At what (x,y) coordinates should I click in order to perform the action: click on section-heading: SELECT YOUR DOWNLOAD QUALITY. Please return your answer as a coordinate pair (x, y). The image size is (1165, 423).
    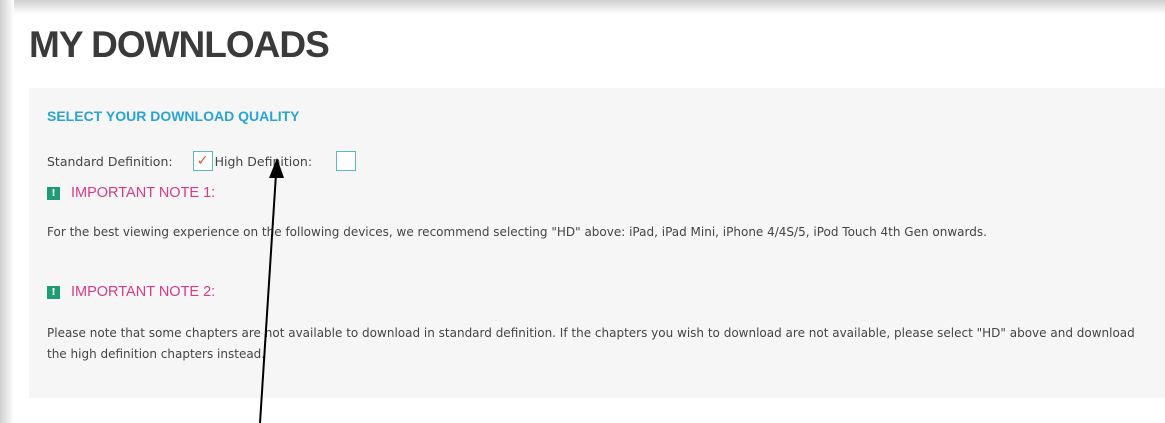
    Looking at the image, I should click on (173, 116).